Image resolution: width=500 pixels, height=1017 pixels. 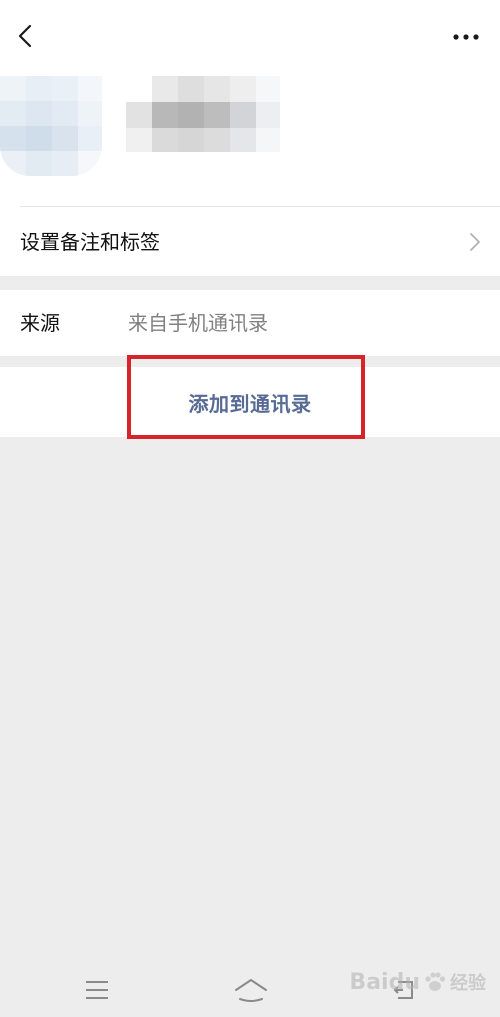 I want to click on source-label: 来源, so click(x=40, y=323).